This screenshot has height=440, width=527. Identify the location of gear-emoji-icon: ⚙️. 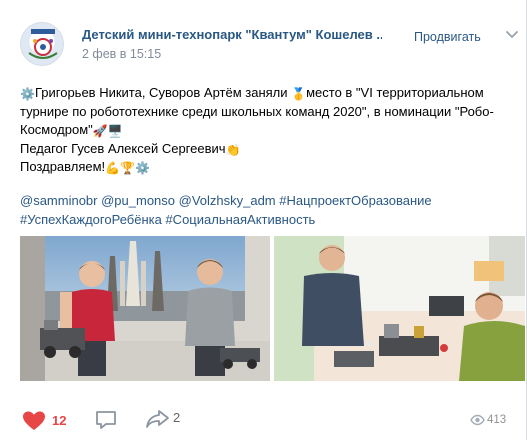
(27, 94).